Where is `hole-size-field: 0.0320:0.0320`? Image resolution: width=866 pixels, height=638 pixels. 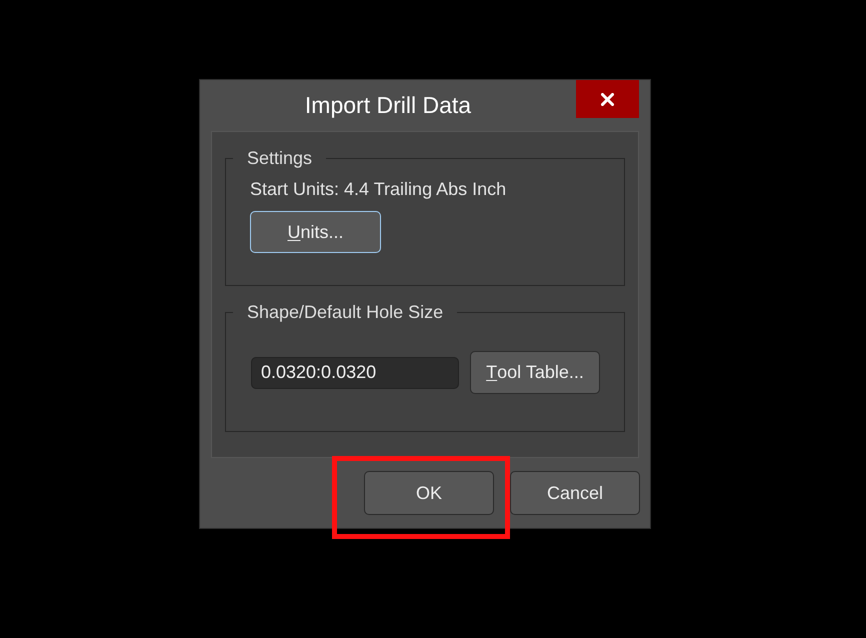
hole-size-field: 0.0320:0.0320 is located at coordinates (355, 372).